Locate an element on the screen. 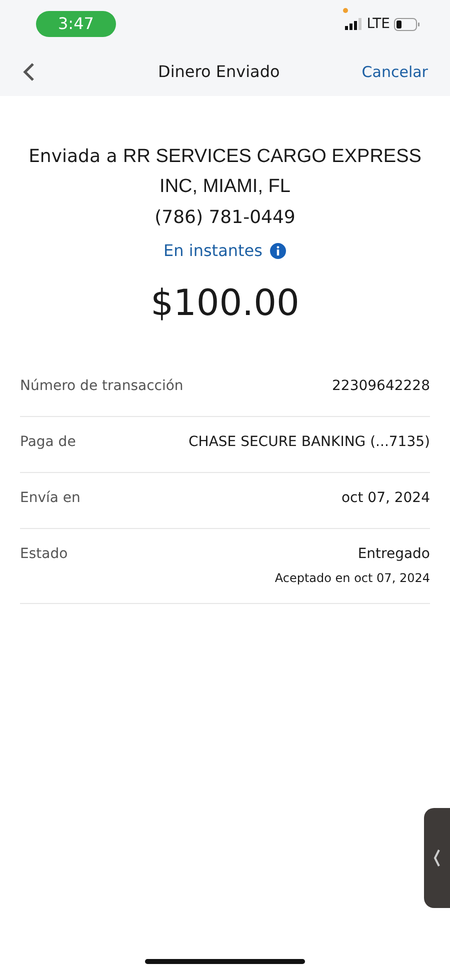  detail-label: Estado is located at coordinates (44, 554).